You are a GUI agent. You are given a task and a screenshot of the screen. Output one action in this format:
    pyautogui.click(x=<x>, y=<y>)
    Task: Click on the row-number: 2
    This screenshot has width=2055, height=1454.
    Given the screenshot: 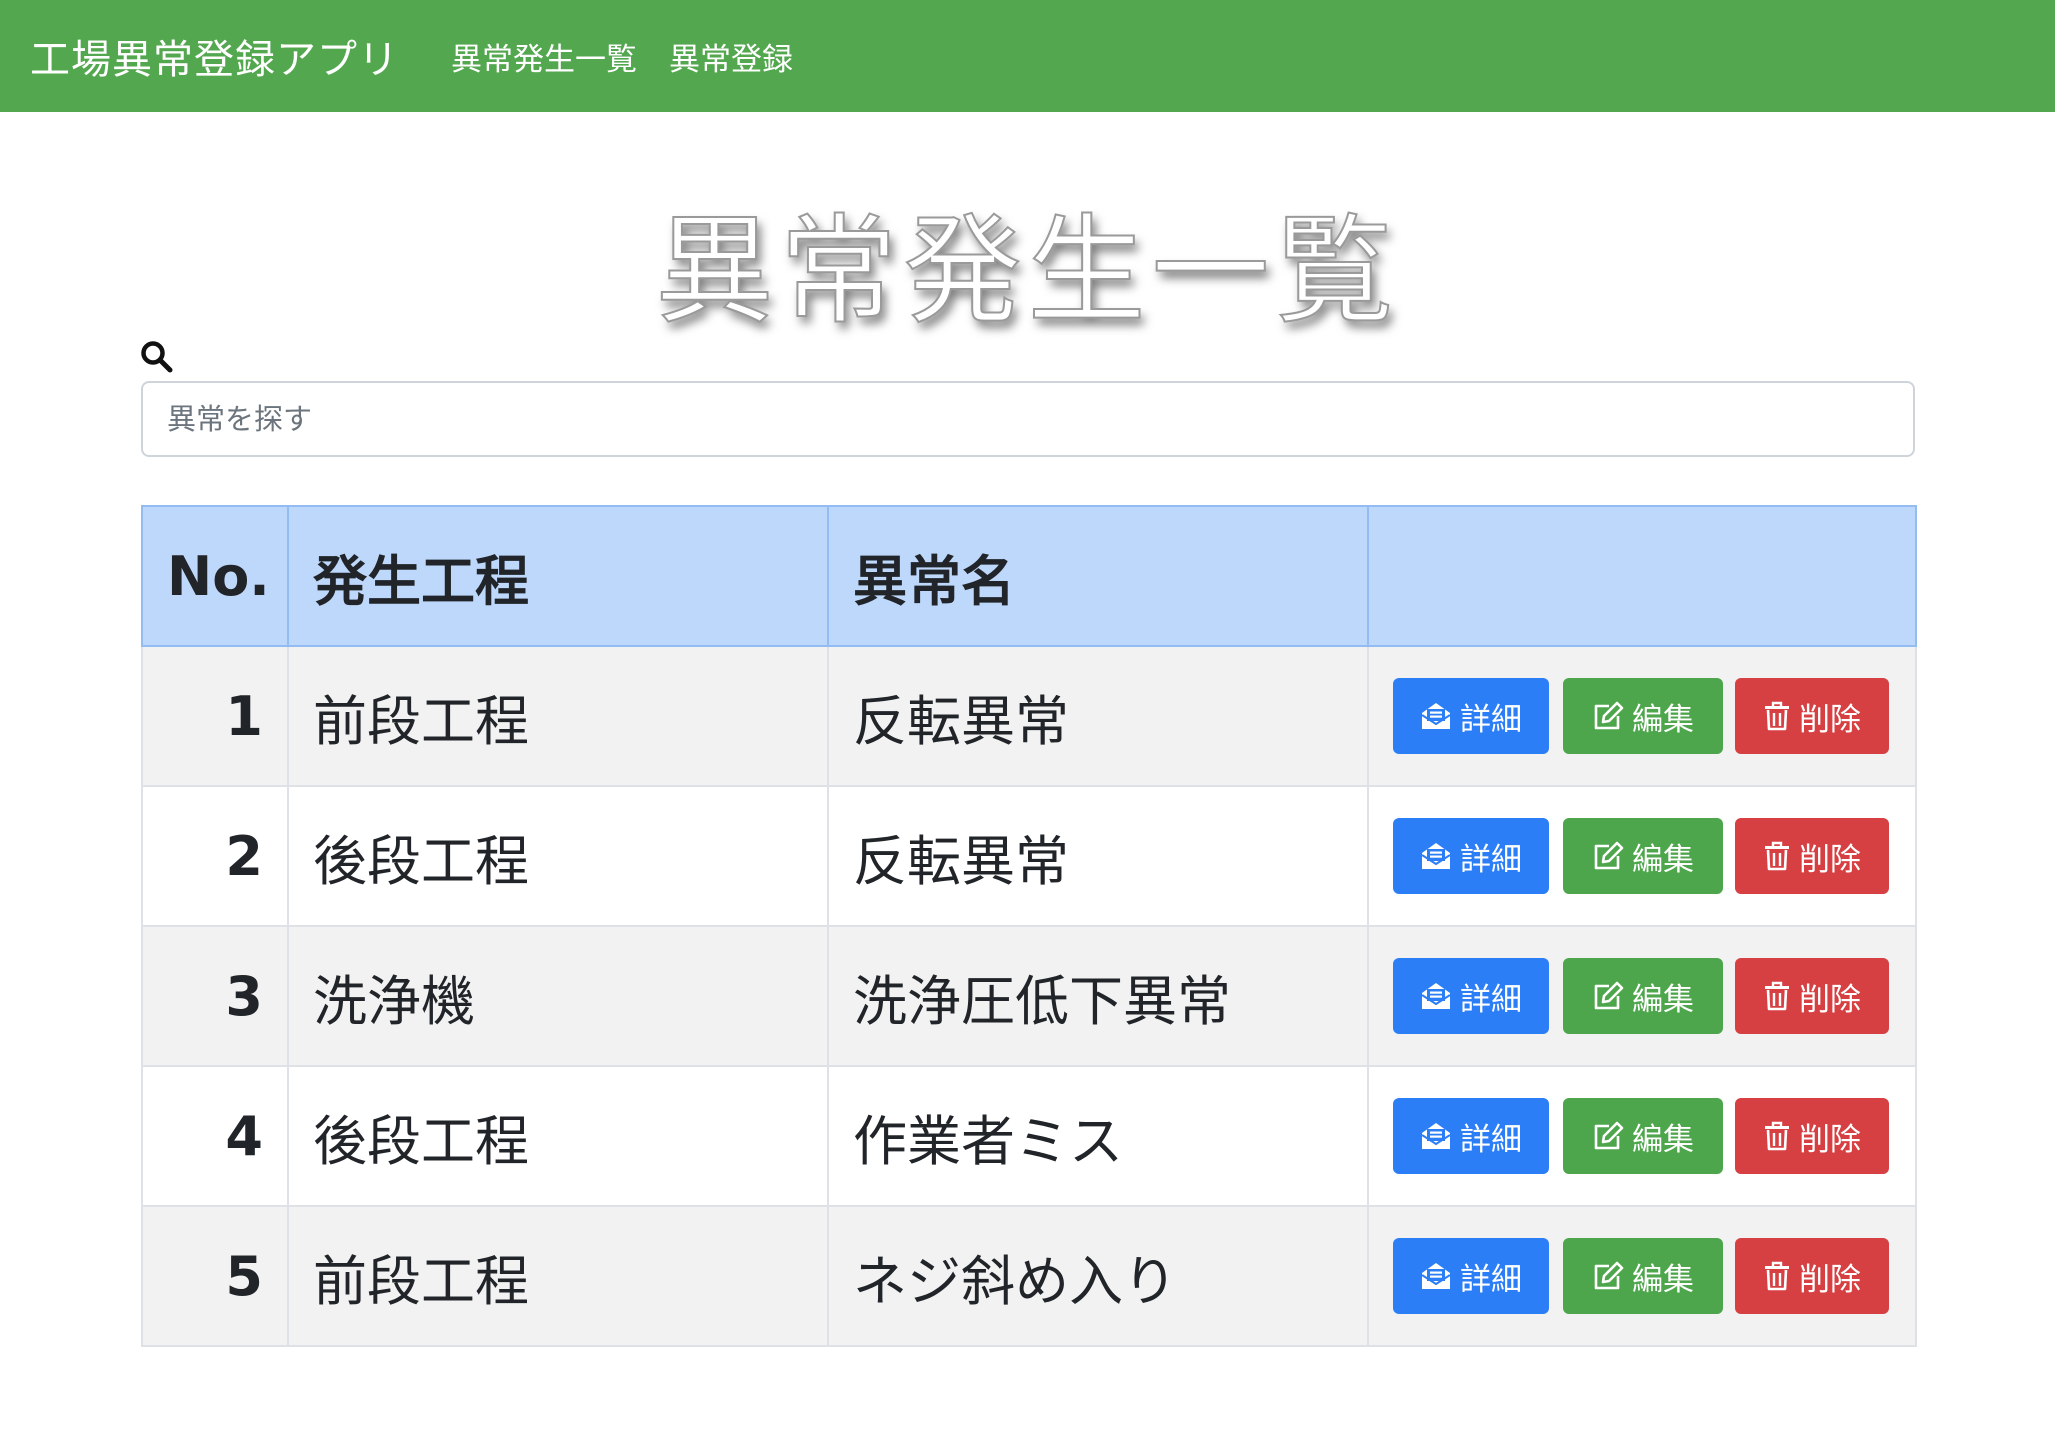 What is the action you would take?
    pyautogui.click(x=215, y=856)
    